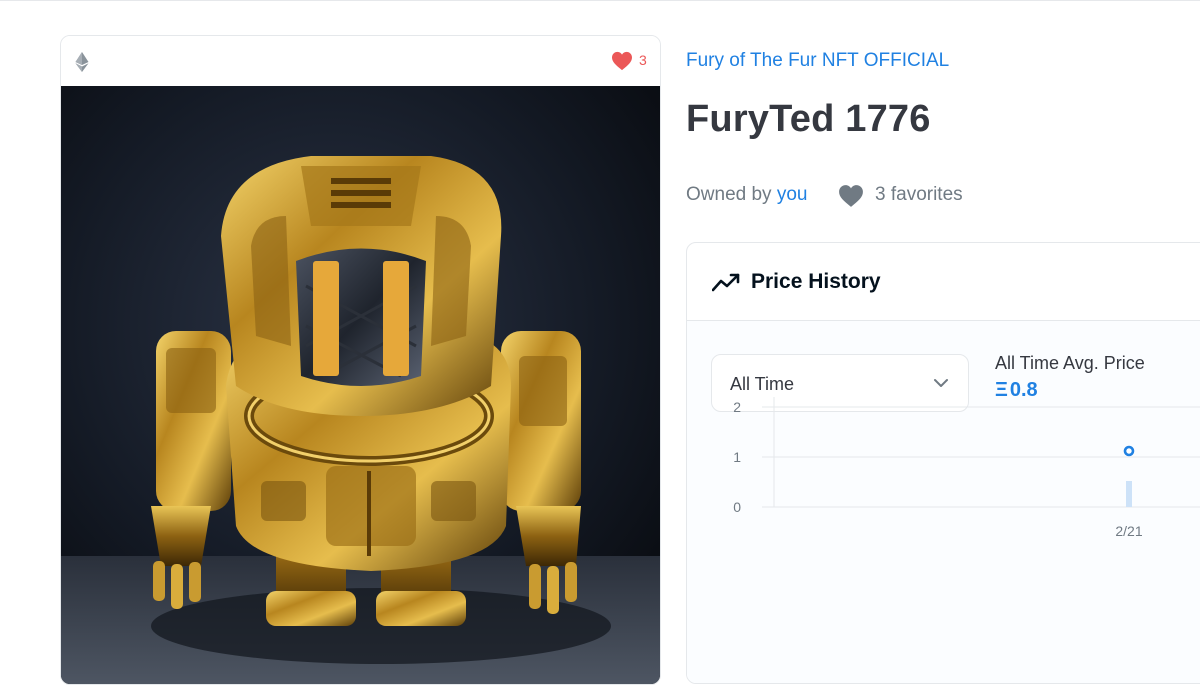 The width and height of the screenshot is (1200, 698). I want to click on y-tick-label: 2, so click(737, 407).